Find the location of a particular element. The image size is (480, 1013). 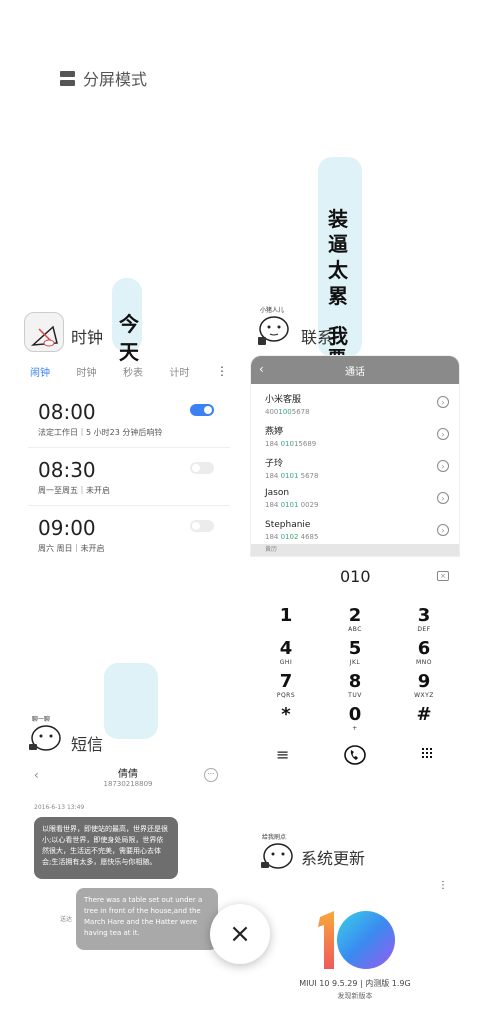

dial-key-star: * is located at coordinates (286, 715).